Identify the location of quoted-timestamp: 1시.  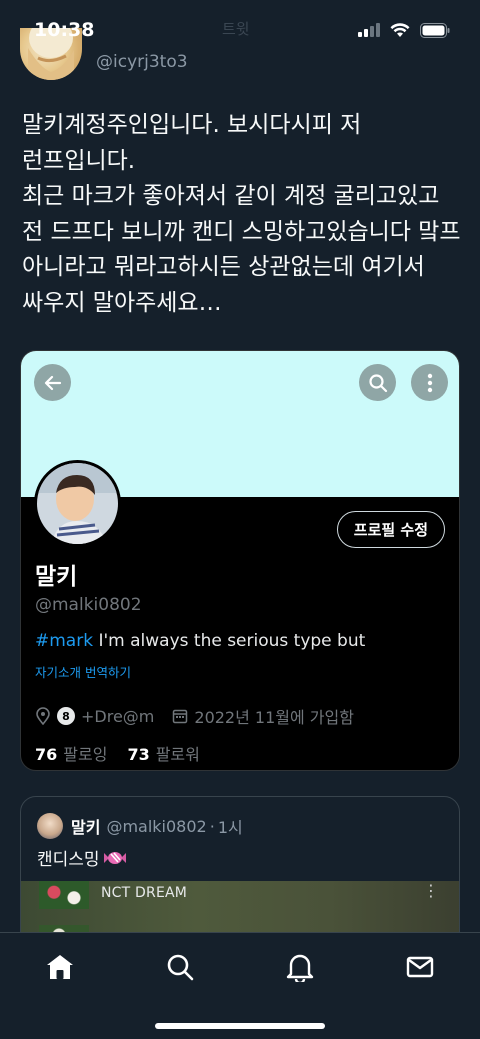
(230, 827).